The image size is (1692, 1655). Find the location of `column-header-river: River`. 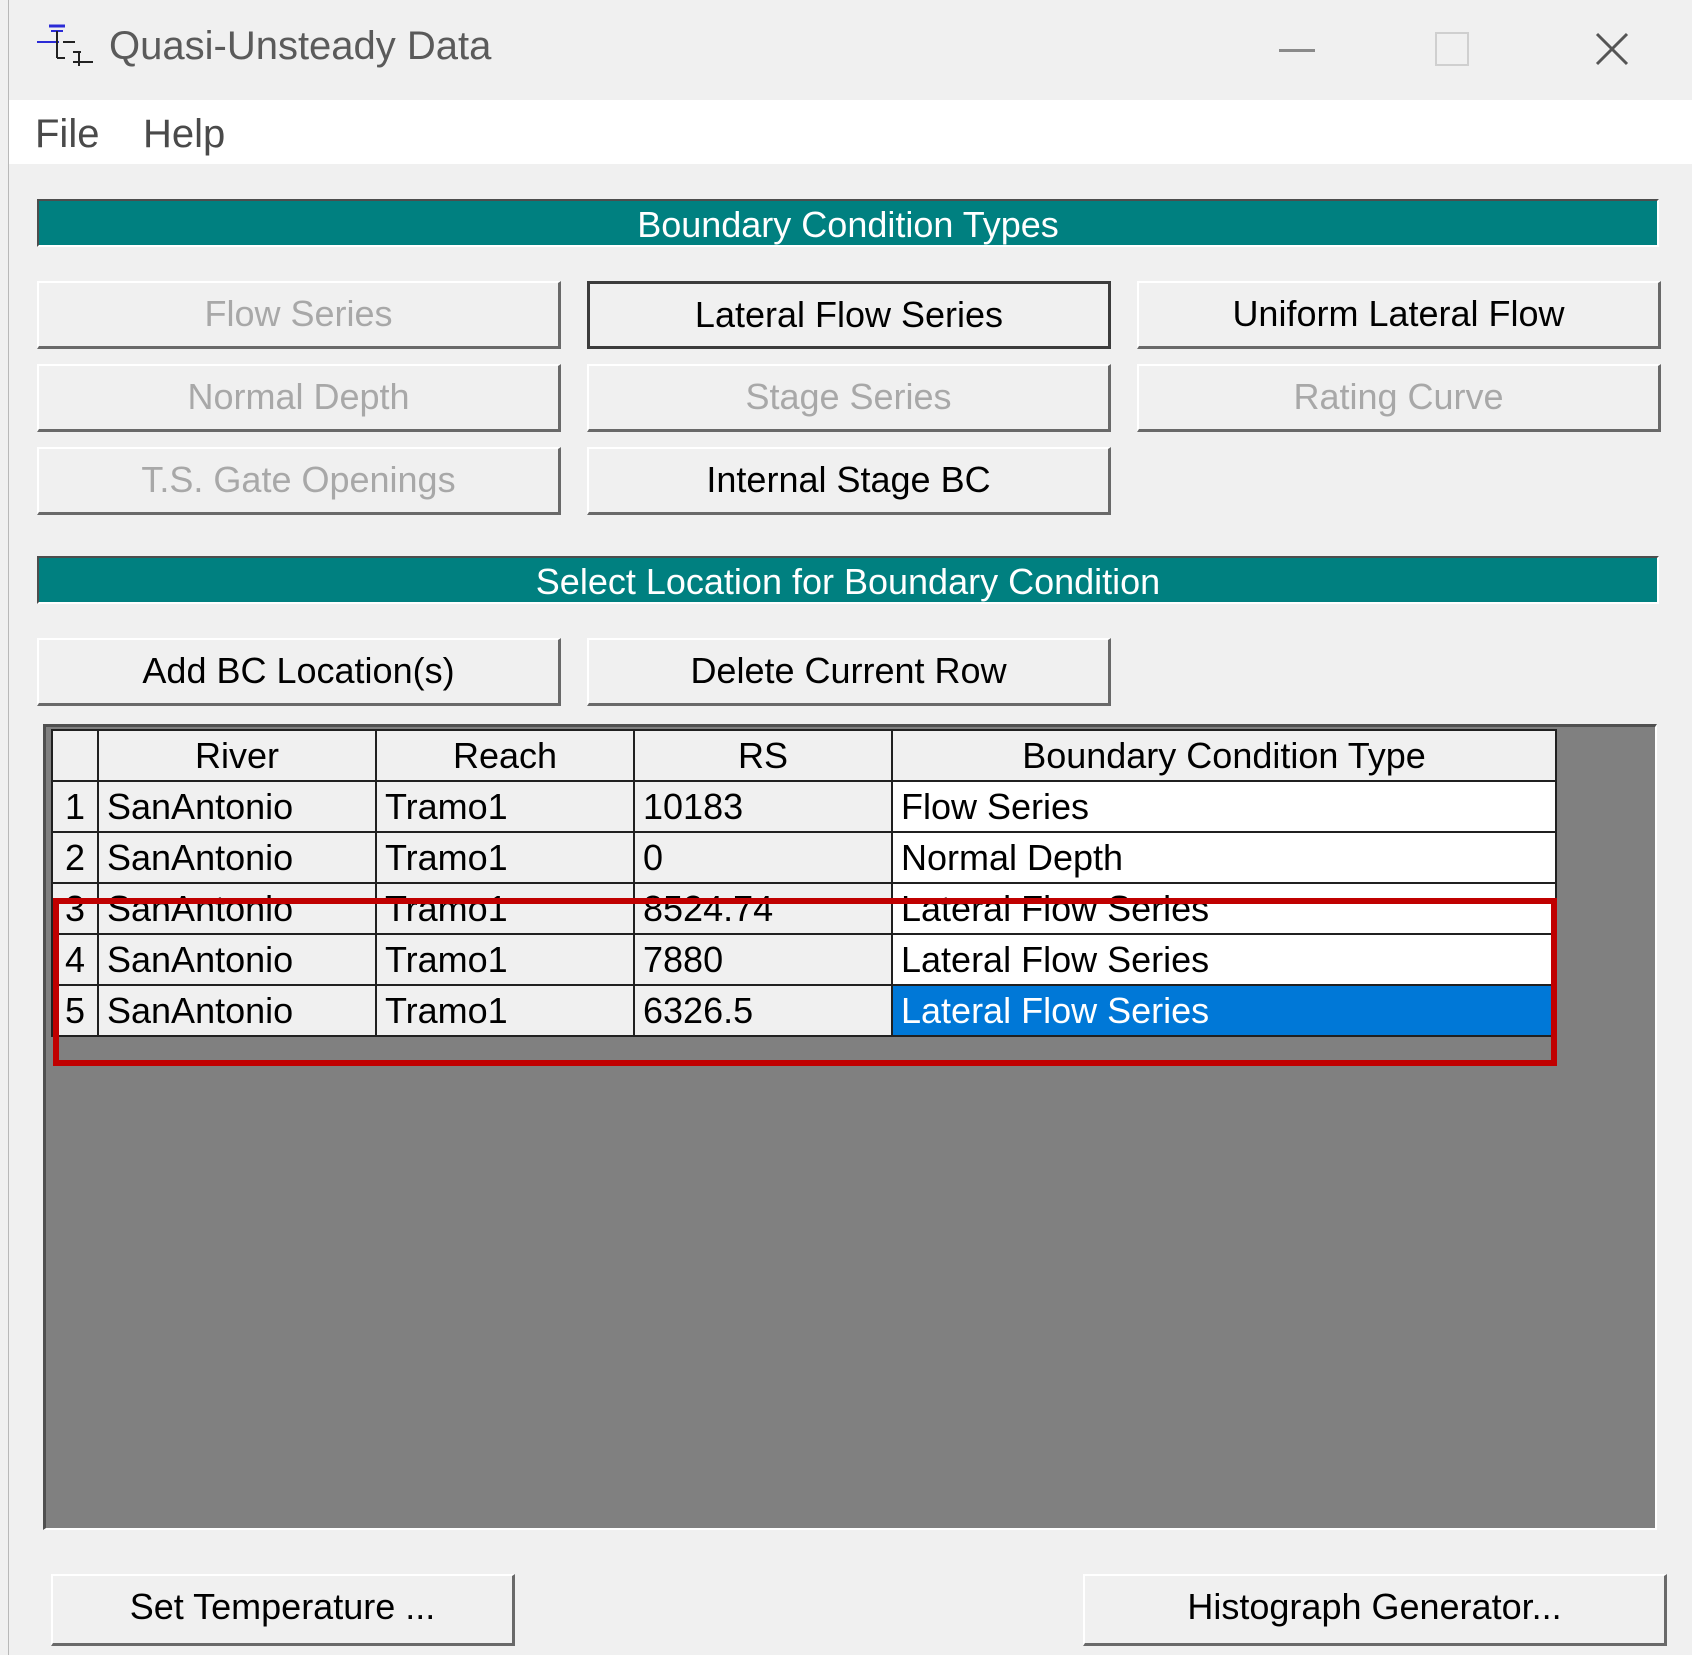

column-header-river: River is located at coordinates (237, 755).